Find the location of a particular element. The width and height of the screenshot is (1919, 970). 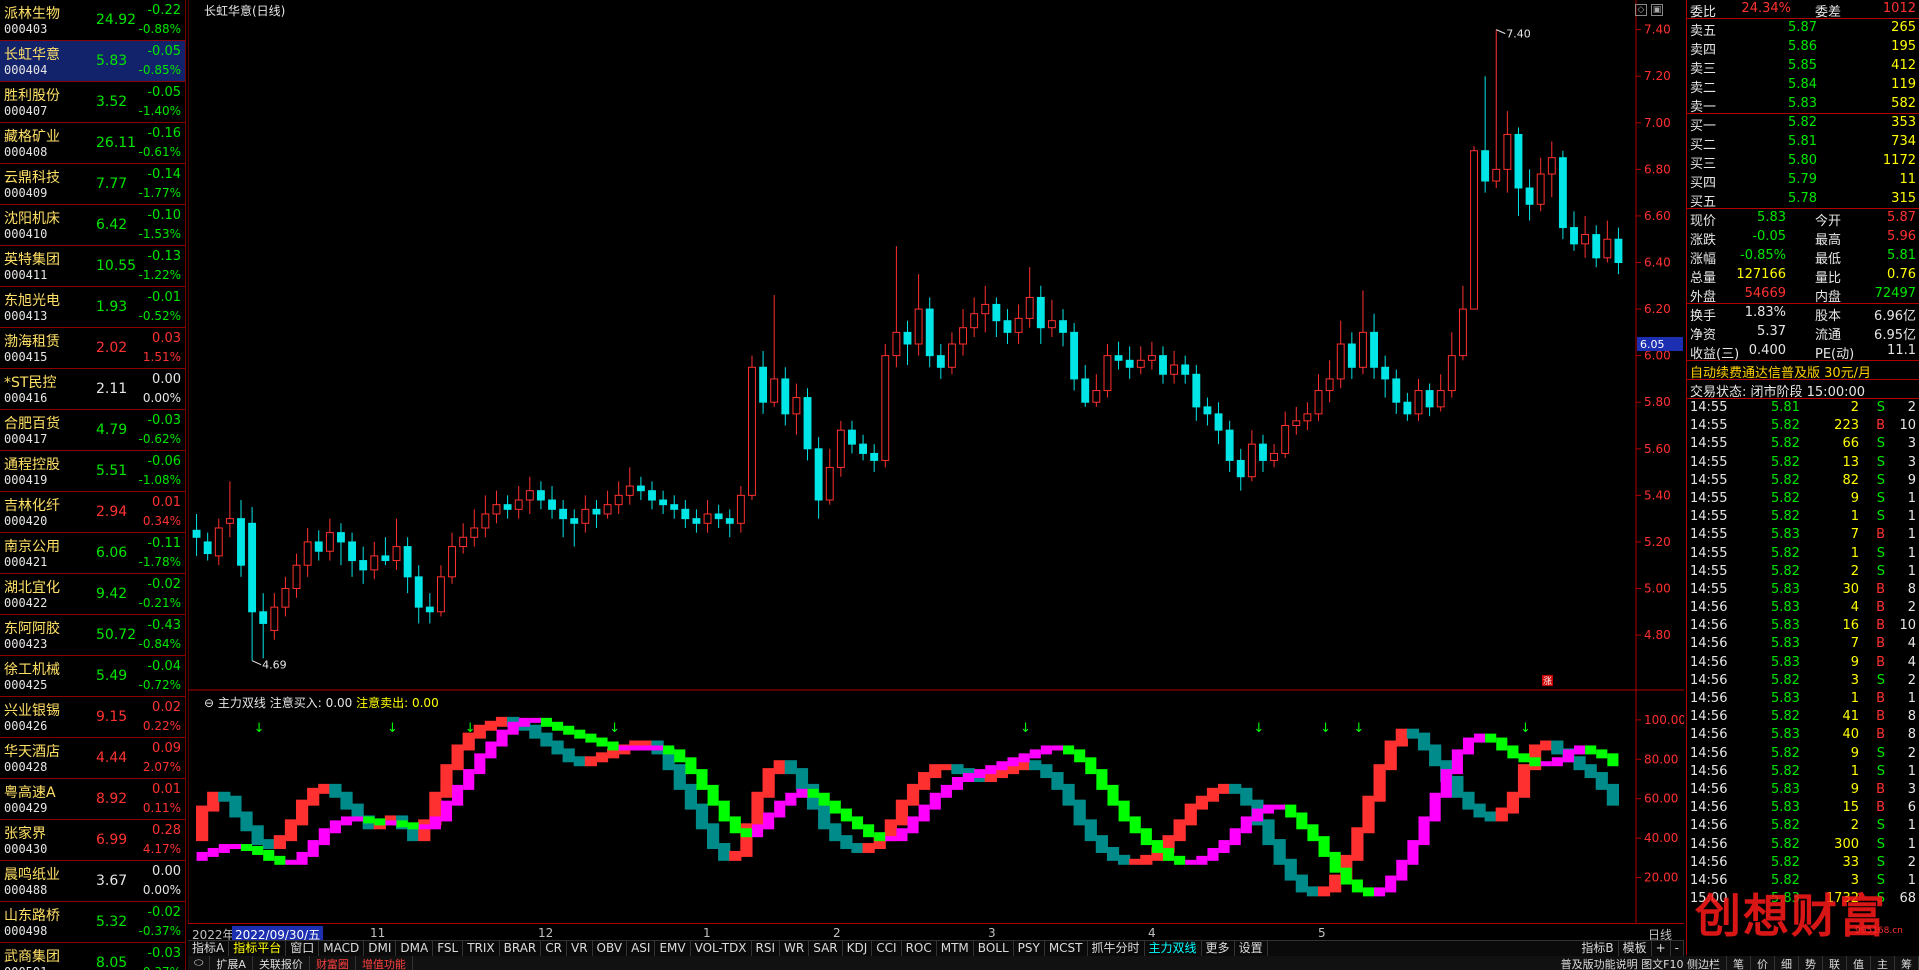

candle is located at coordinates (718, 516).